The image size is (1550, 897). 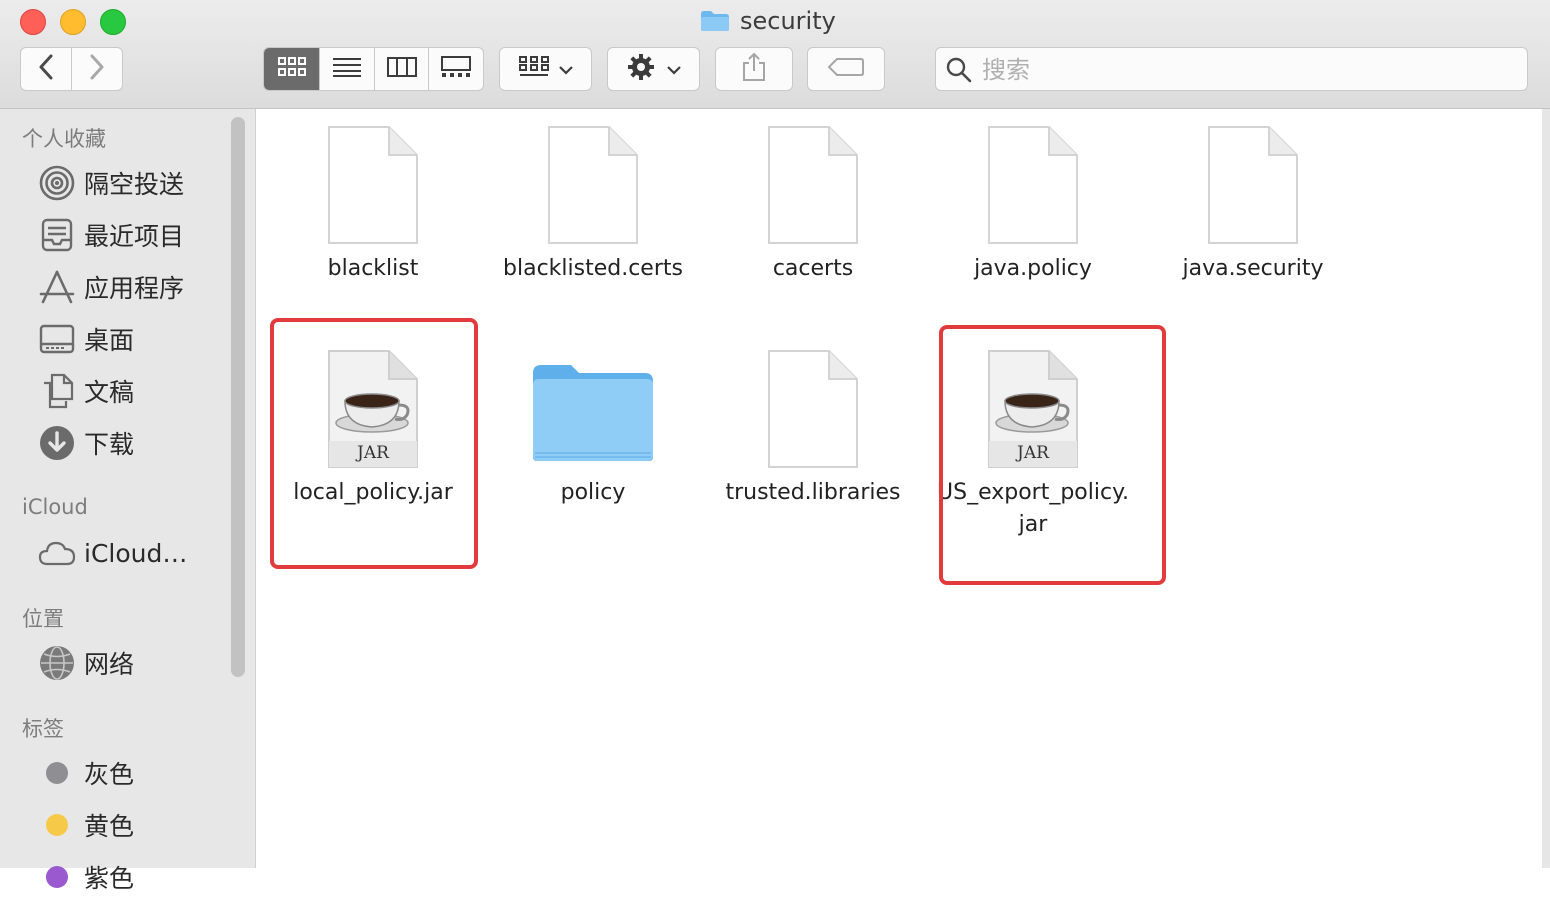 What do you see at coordinates (813, 268) in the screenshot?
I see `file-name: cacerts` at bounding box center [813, 268].